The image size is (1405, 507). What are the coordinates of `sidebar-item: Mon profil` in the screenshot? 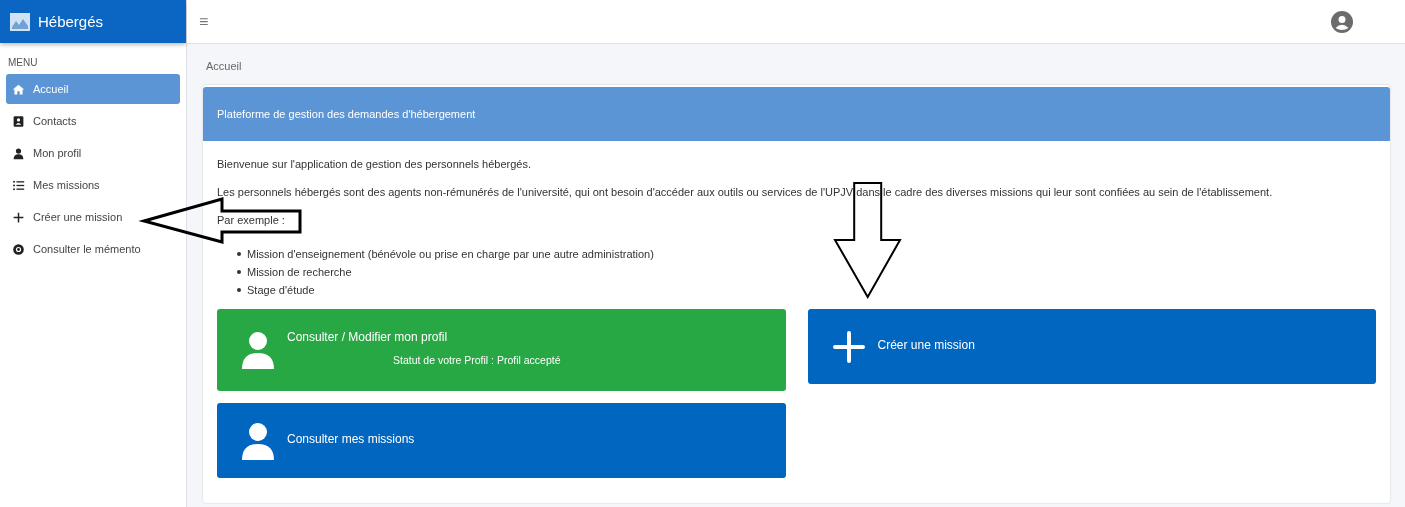 It's located at (93, 153).